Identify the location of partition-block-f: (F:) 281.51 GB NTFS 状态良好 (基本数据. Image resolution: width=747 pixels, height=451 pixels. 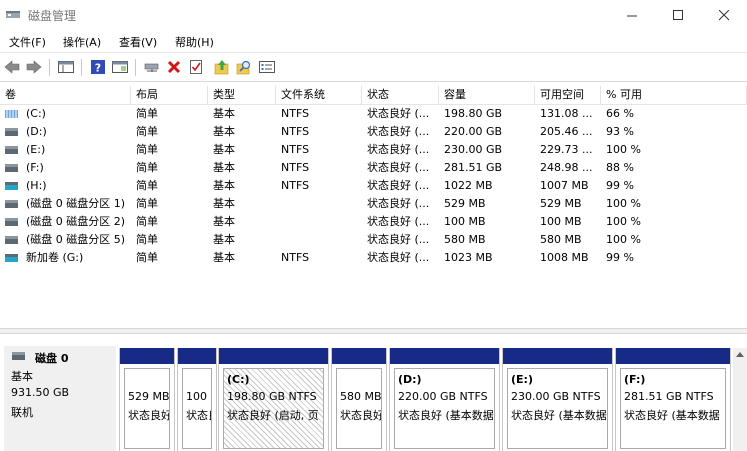
(673, 399).